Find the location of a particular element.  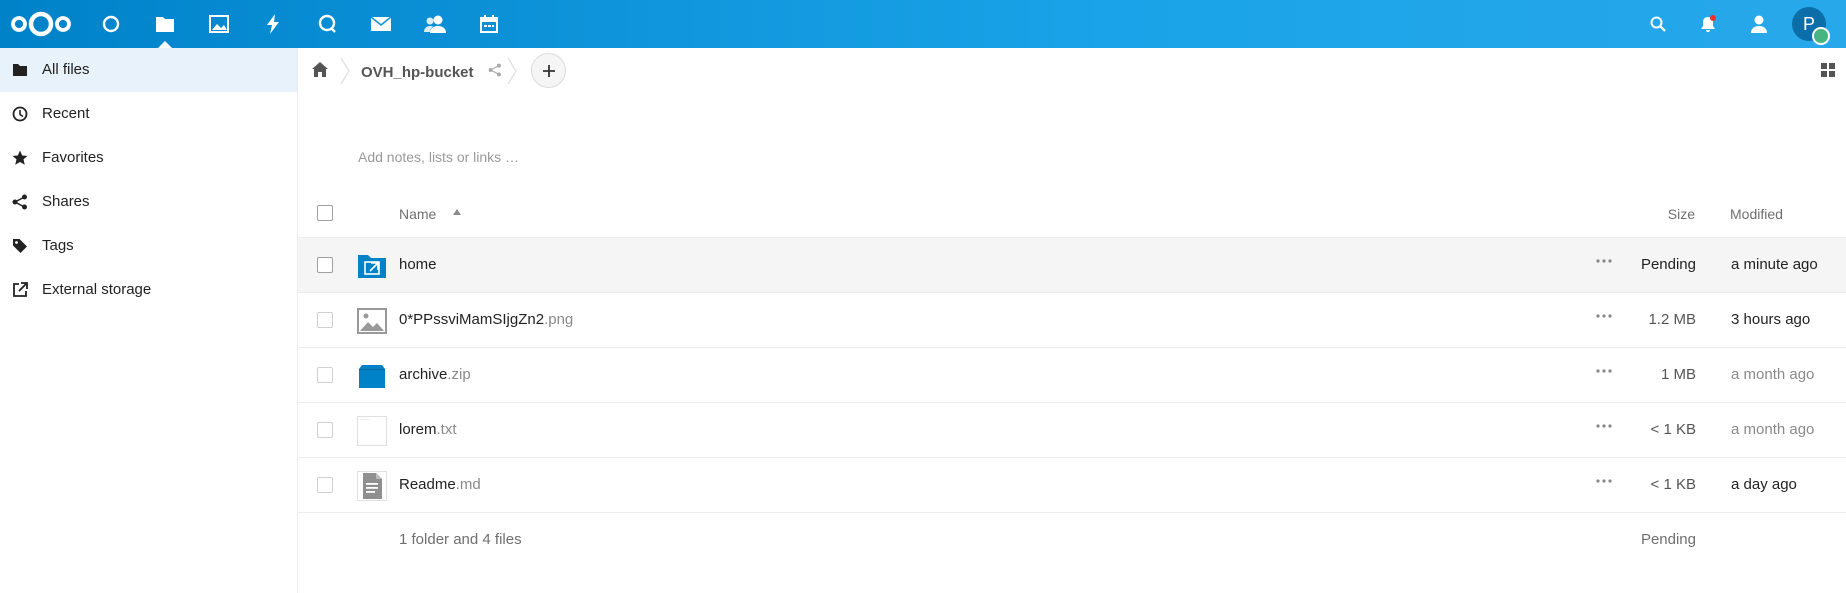

image-icon is located at coordinates (372, 321).